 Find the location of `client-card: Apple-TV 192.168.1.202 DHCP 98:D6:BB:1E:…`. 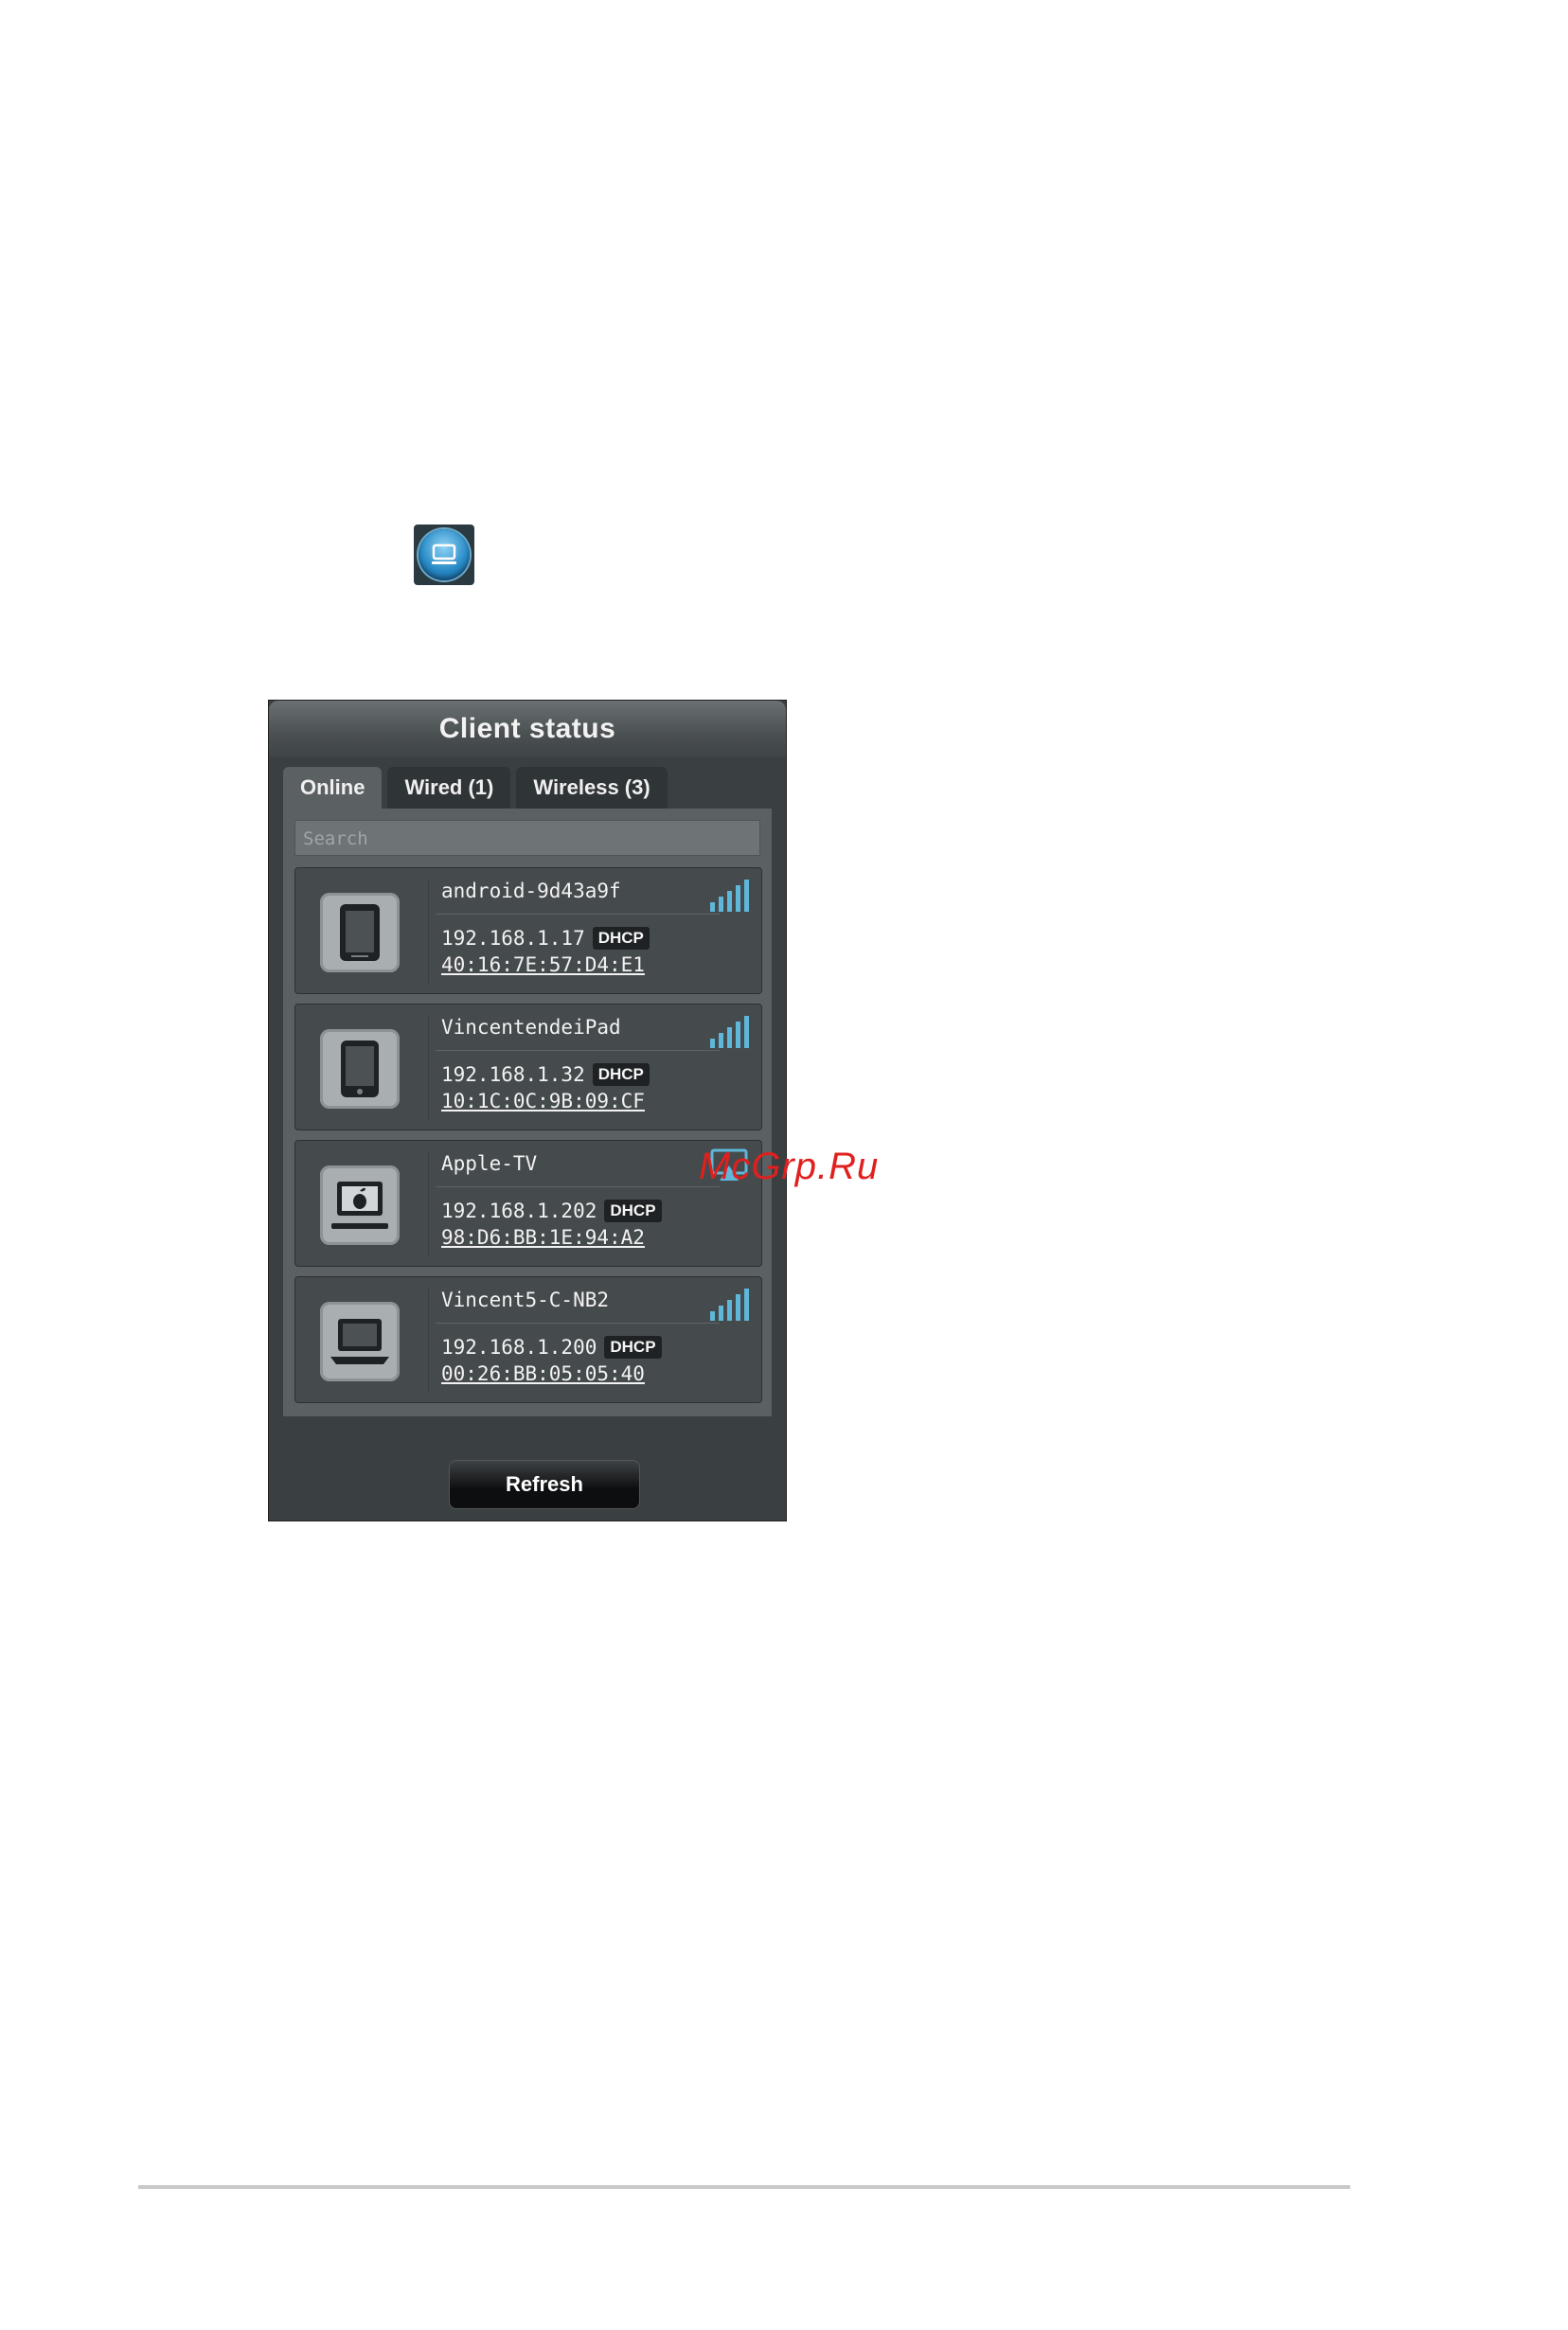

client-card: Apple-TV 192.168.1.202 DHCP 98:D6:BB:1E:… is located at coordinates (528, 1203).